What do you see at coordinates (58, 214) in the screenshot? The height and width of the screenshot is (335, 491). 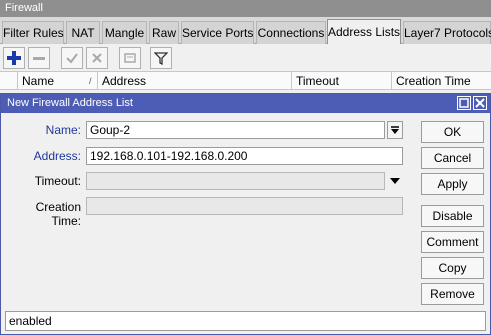 I see `creation-time-label: Creation Time:` at bounding box center [58, 214].